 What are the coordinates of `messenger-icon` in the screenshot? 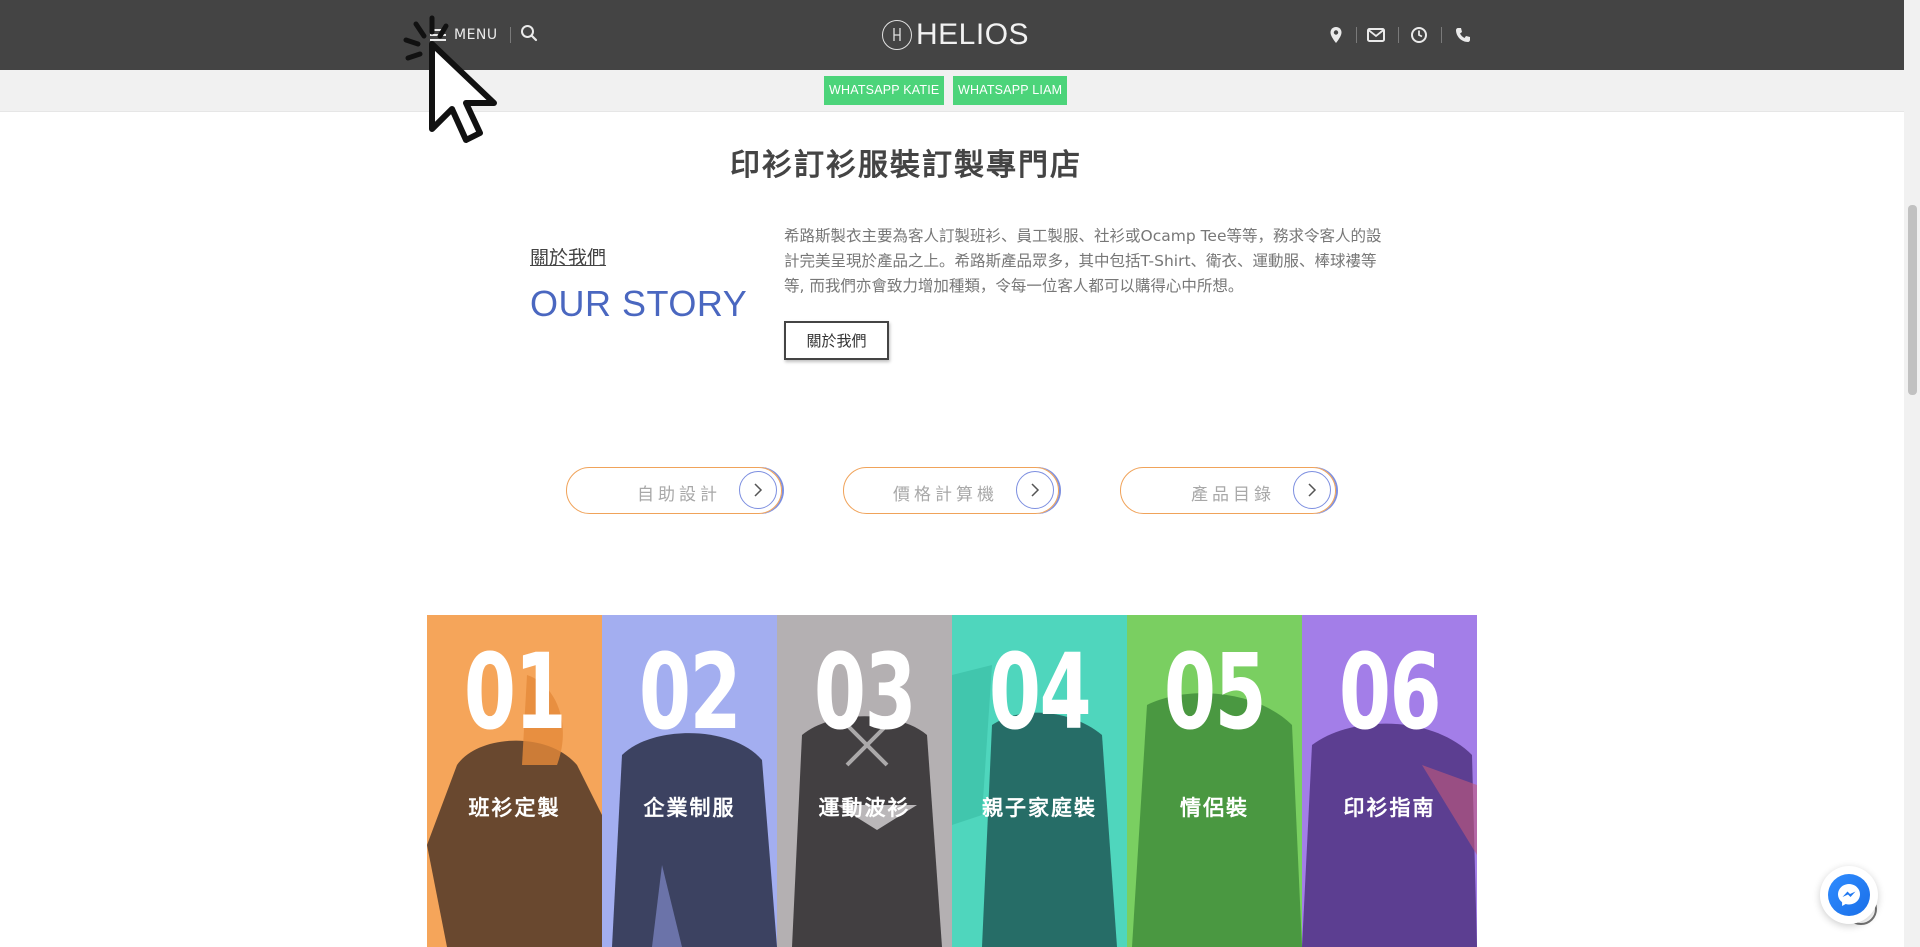 It's located at (1849, 895).